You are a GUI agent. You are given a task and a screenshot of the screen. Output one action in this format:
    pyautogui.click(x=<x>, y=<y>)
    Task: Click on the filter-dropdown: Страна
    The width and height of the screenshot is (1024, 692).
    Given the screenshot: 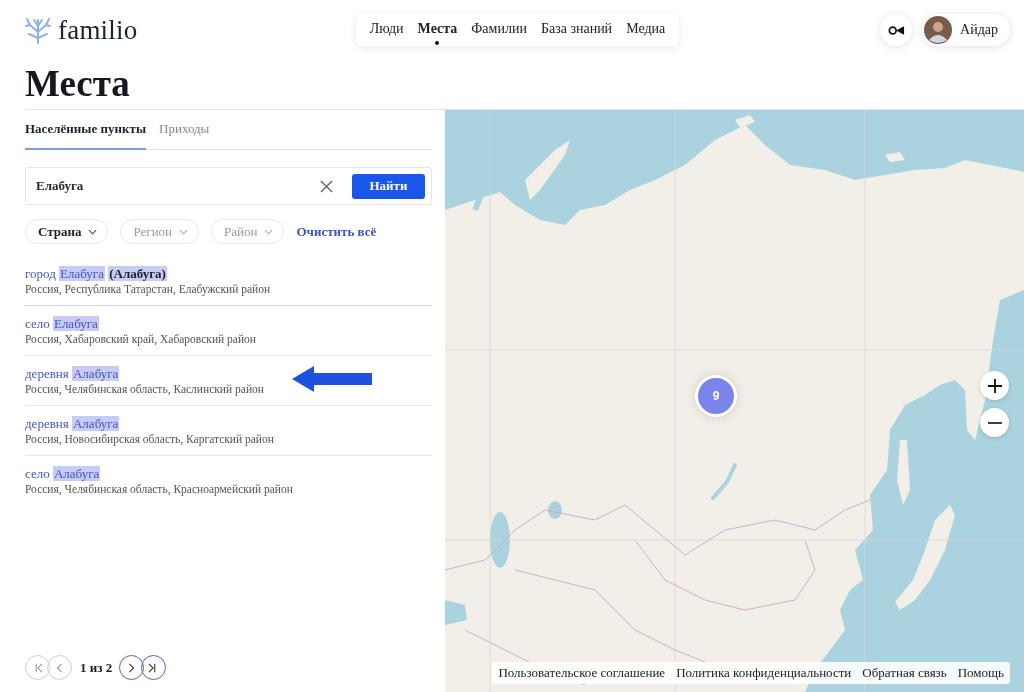 What is the action you would take?
    pyautogui.click(x=67, y=231)
    